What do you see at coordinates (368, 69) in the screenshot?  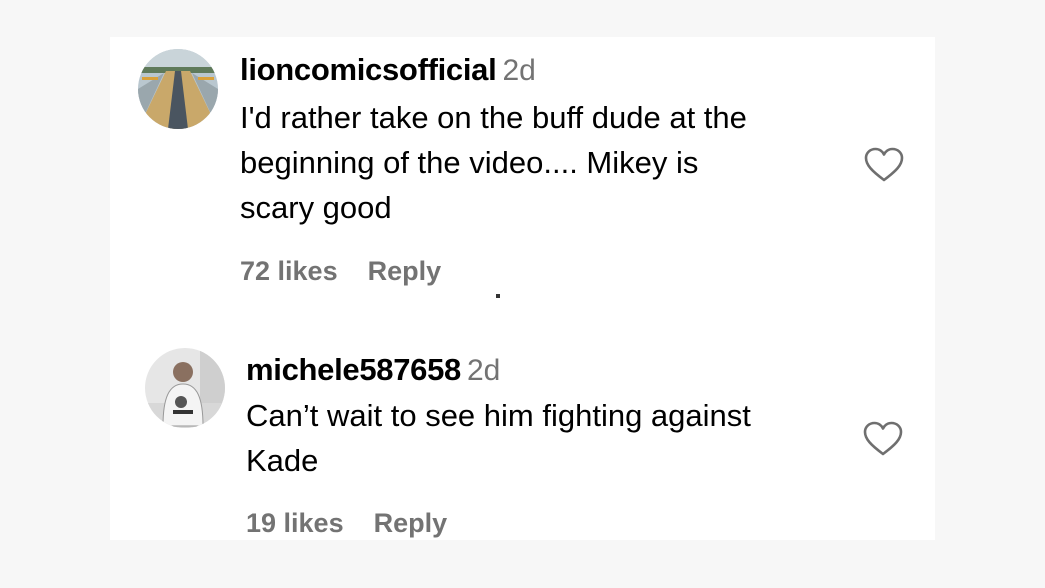 I see `username: lioncomicsofficial` at bounding box center [368, 69].